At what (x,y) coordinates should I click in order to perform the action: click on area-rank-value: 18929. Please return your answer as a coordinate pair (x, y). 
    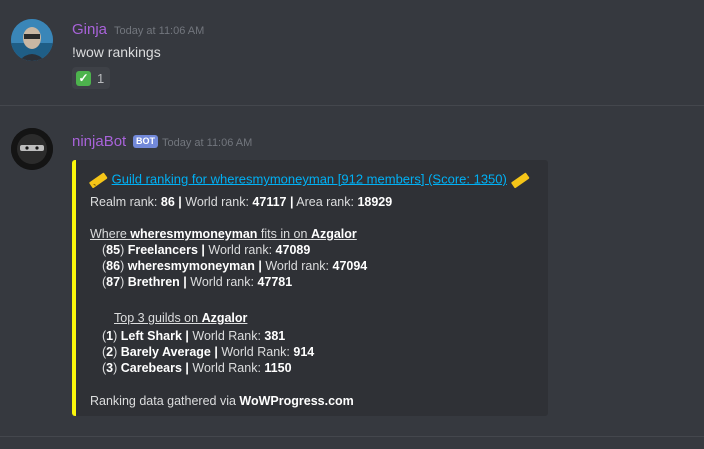
    Looking at the image, I should click on (375, 202).